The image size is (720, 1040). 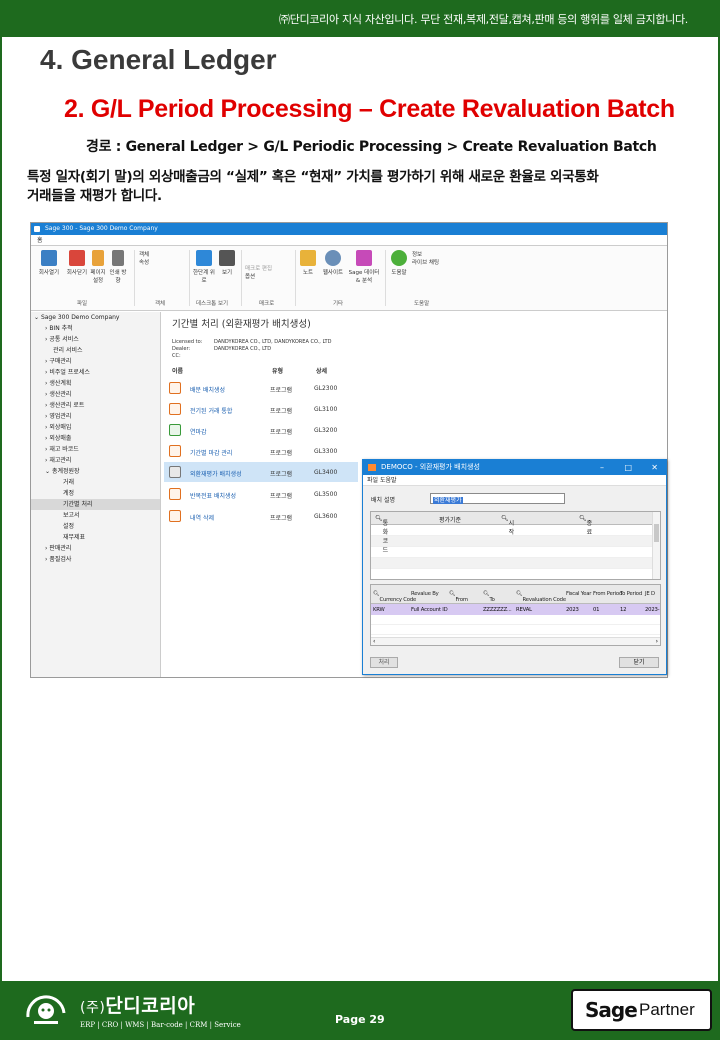 What do you see at coordinates (497, 498) in the screenshot?
I see `batch-description-input: 외환재평가` at bounding box center [497, 498].